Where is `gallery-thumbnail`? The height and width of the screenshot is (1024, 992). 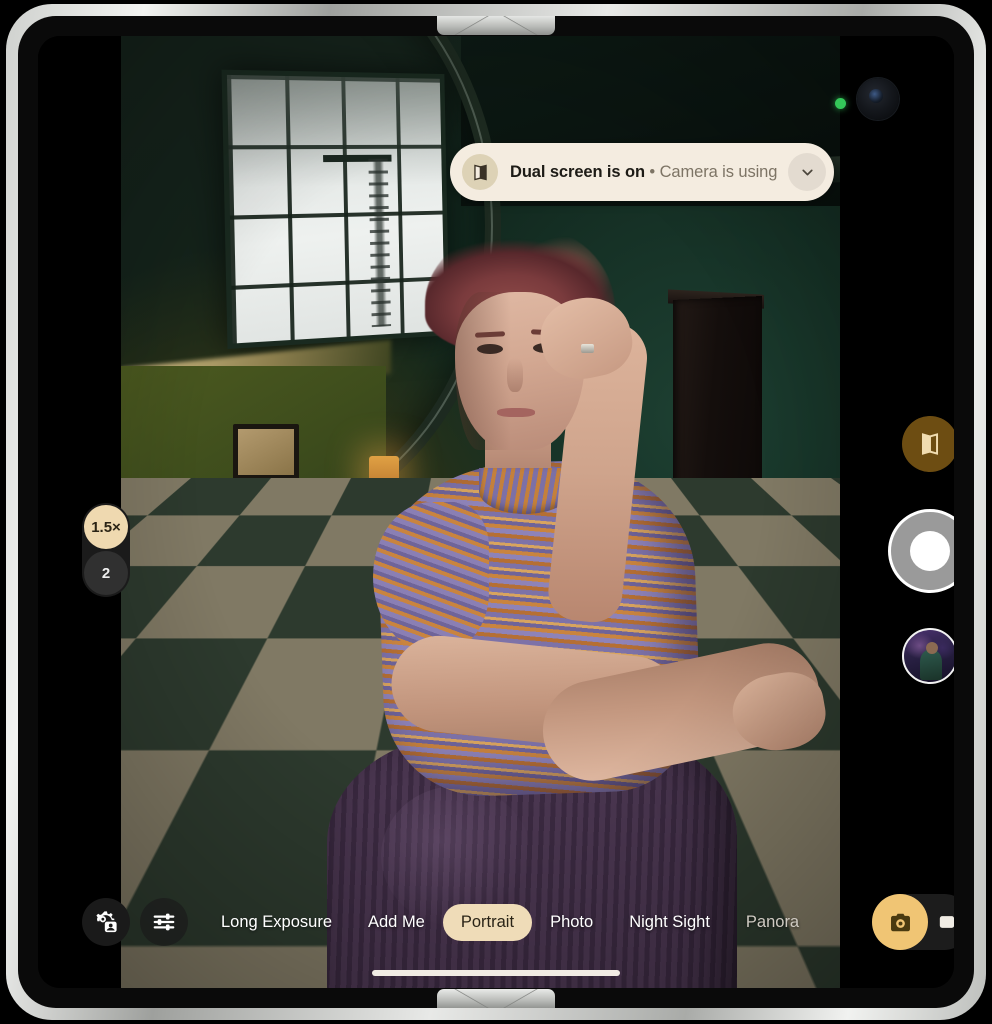
gallery-thumbnail is located at coordinates (928, 656).